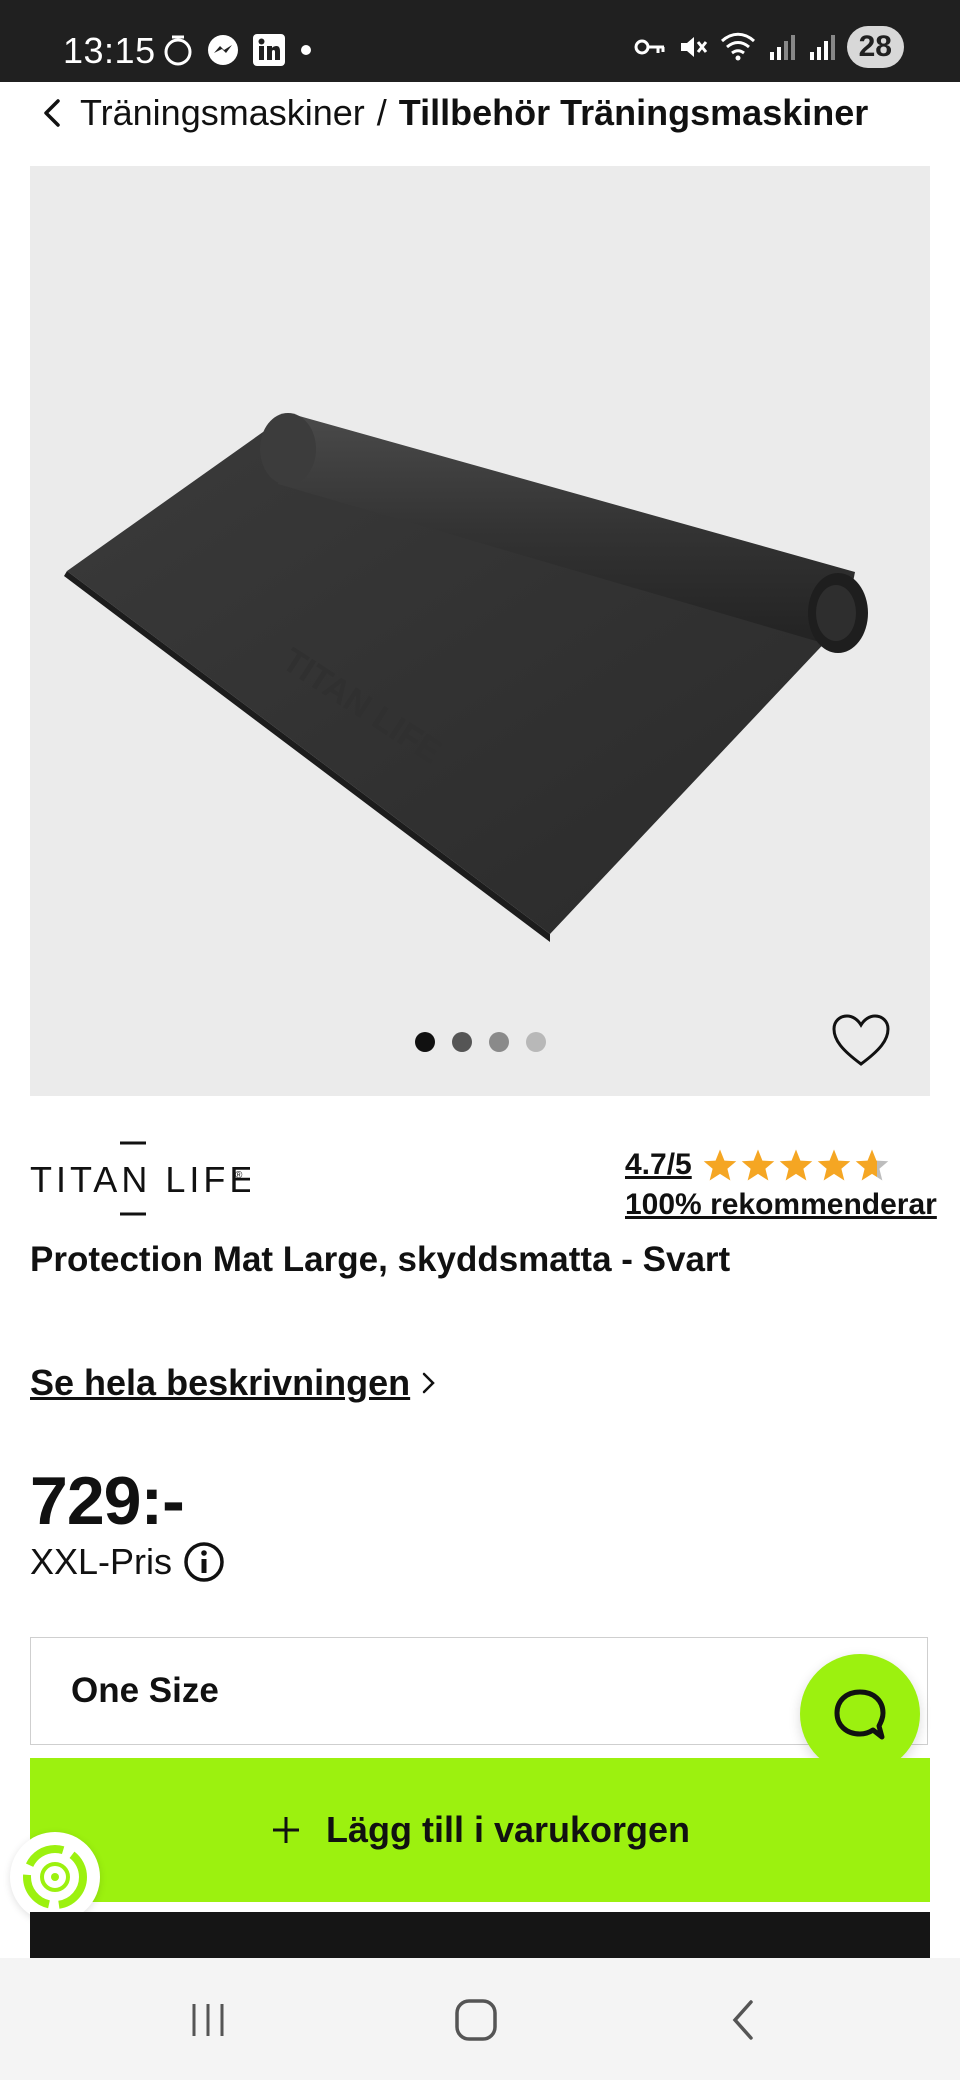 The width and height of the screenshot is (960, 2080). What do you see at coordinates (745, 2020) in the screenshot?
I see `back-icon` at bounding box center [745, 2020].